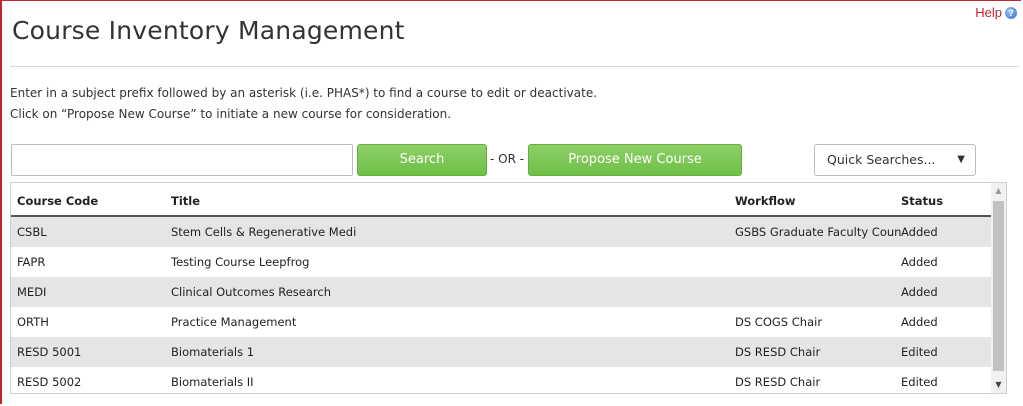  I want to click on table-row: FAPR Testing Course Leepfrog Added, so click(508, 262).